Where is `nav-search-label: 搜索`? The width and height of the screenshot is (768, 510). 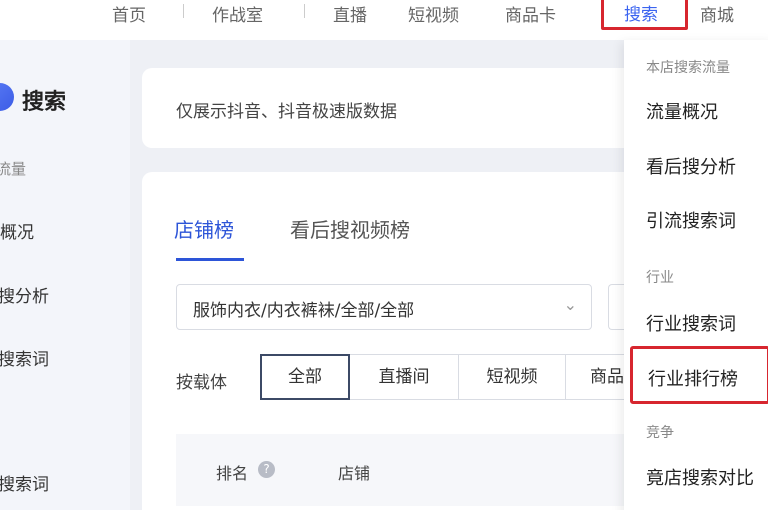
nav-search-label: 搜索 is located at coordinates (641, 15).